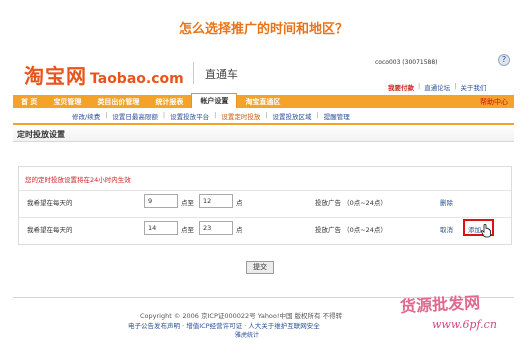 The image size is (527, 348). I want to click on cancel-link: 取消, so click(446, 229).